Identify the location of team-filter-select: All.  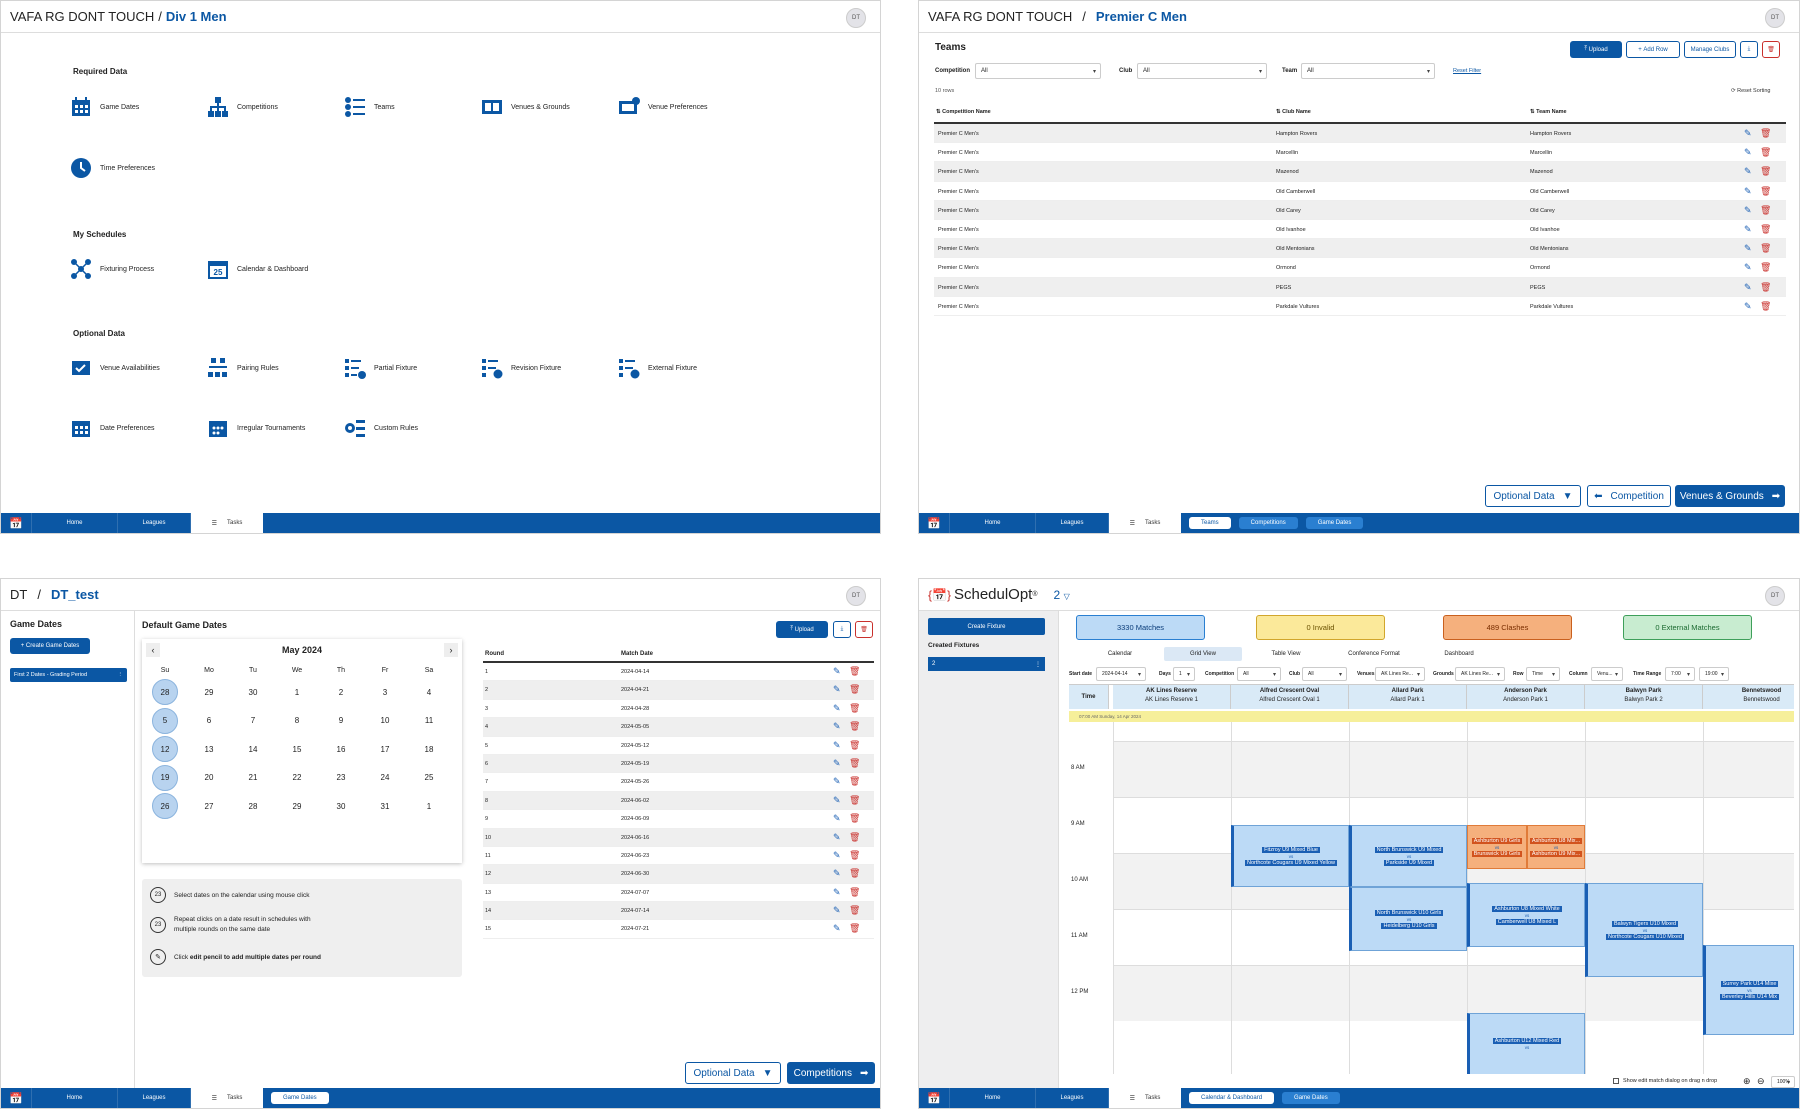
(1368, 71).